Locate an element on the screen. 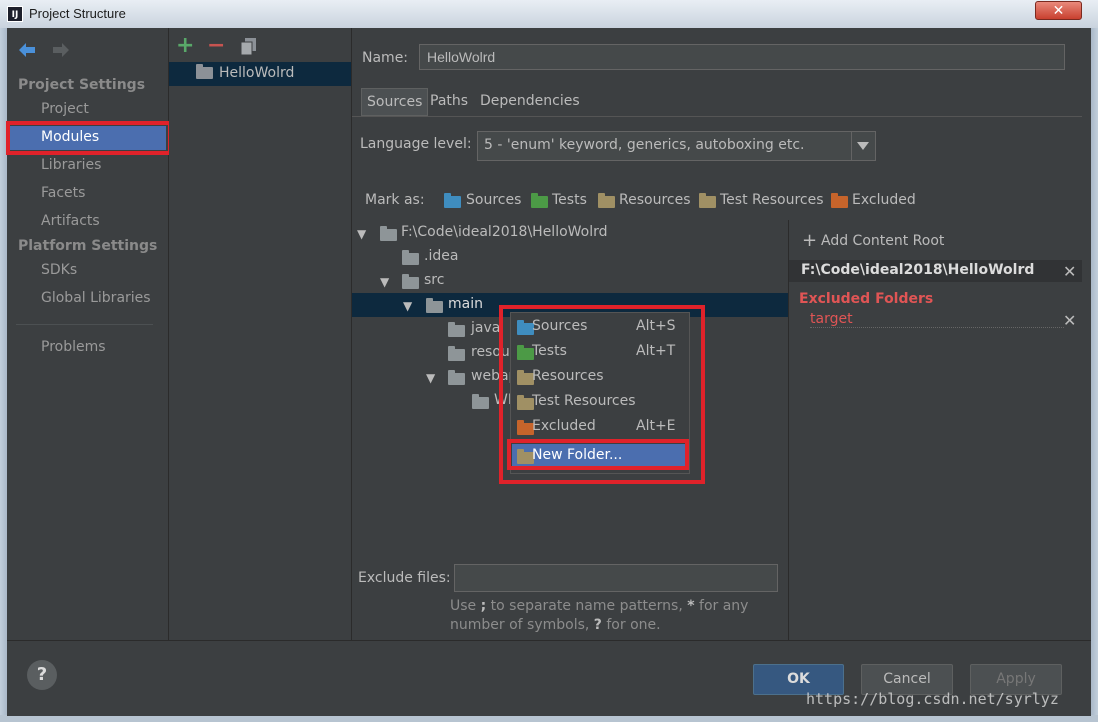  tab-sources: Sources is located at coordinates (395, 102).